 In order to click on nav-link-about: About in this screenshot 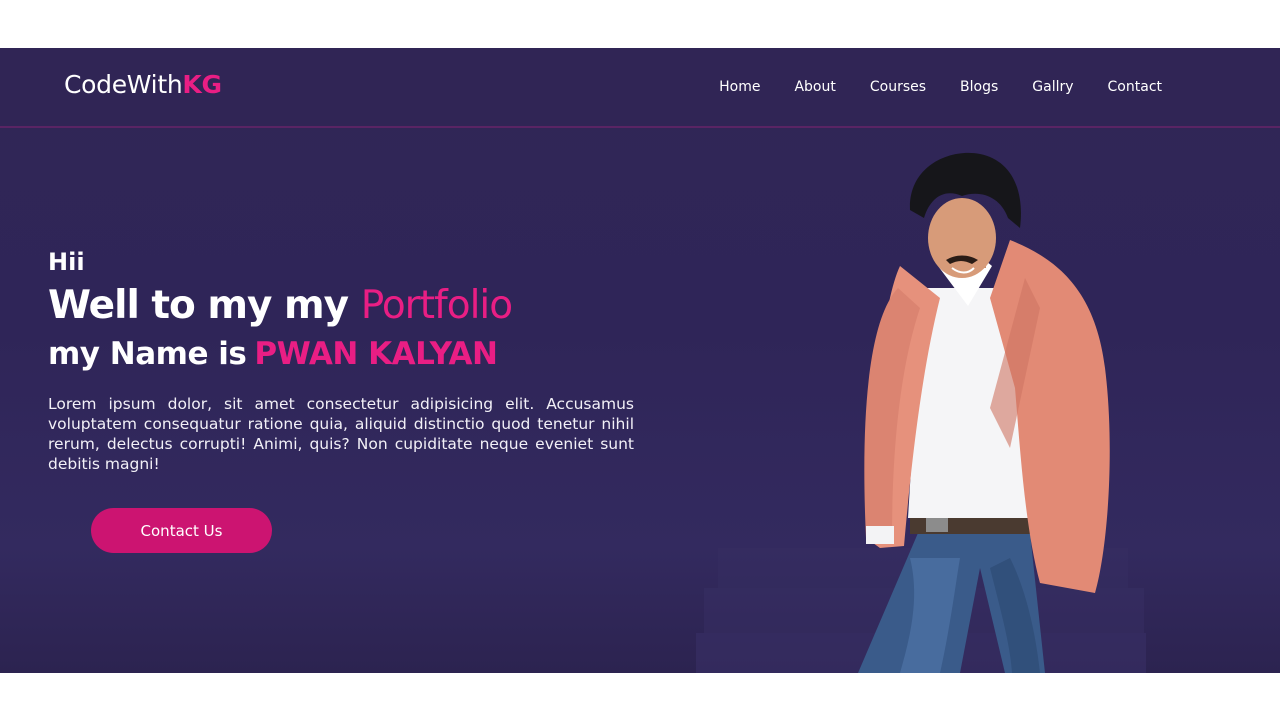, I will do `click(814, 87)`.